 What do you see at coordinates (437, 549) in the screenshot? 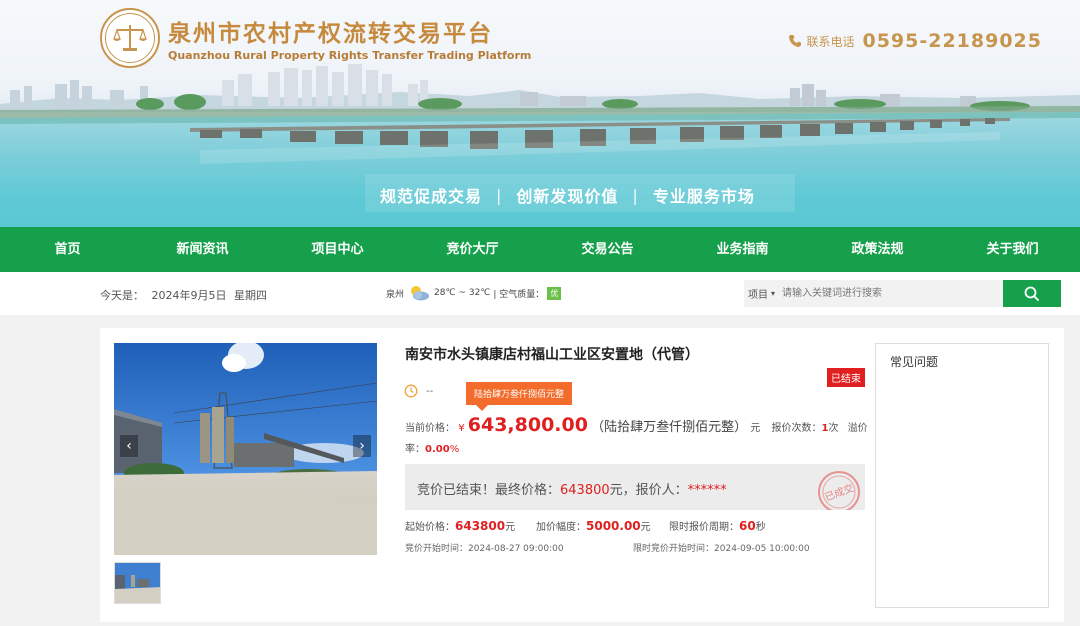
I see `start-time-label: 竞价开始时间：` at bounding box center [437, 549].